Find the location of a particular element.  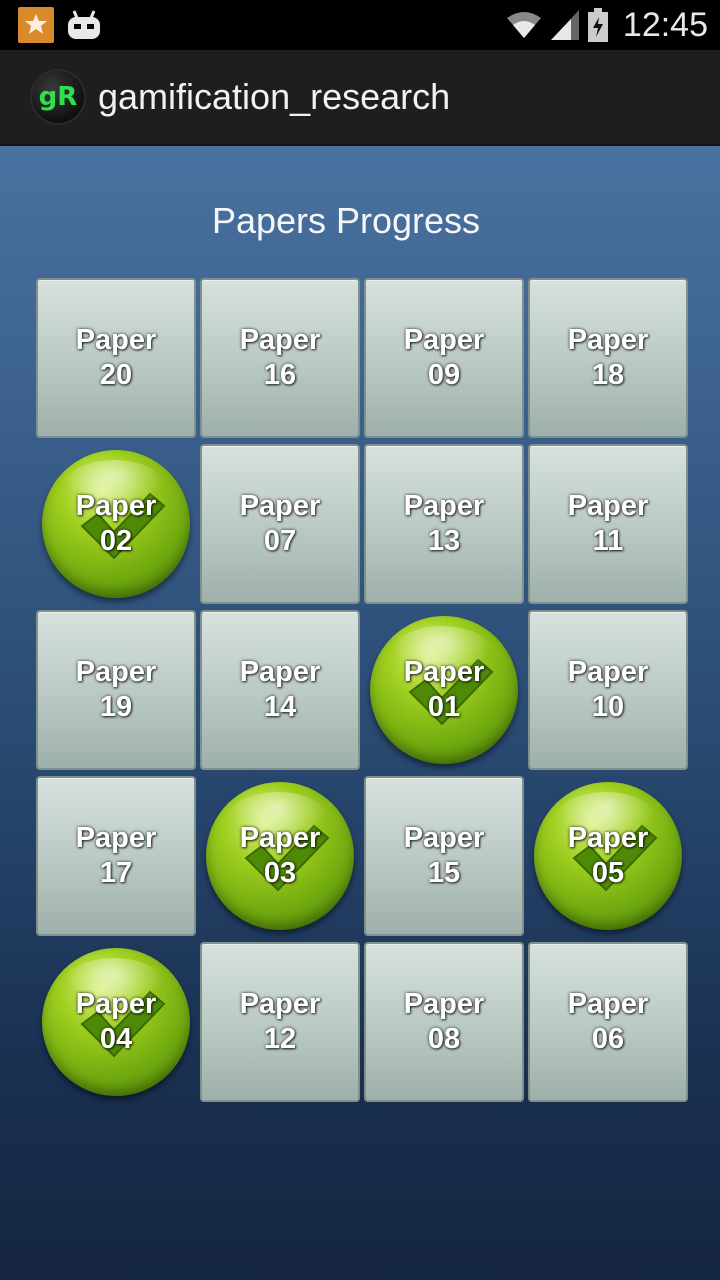

paper-tile-label: Paper 09 is located at coordinates (444, 357).